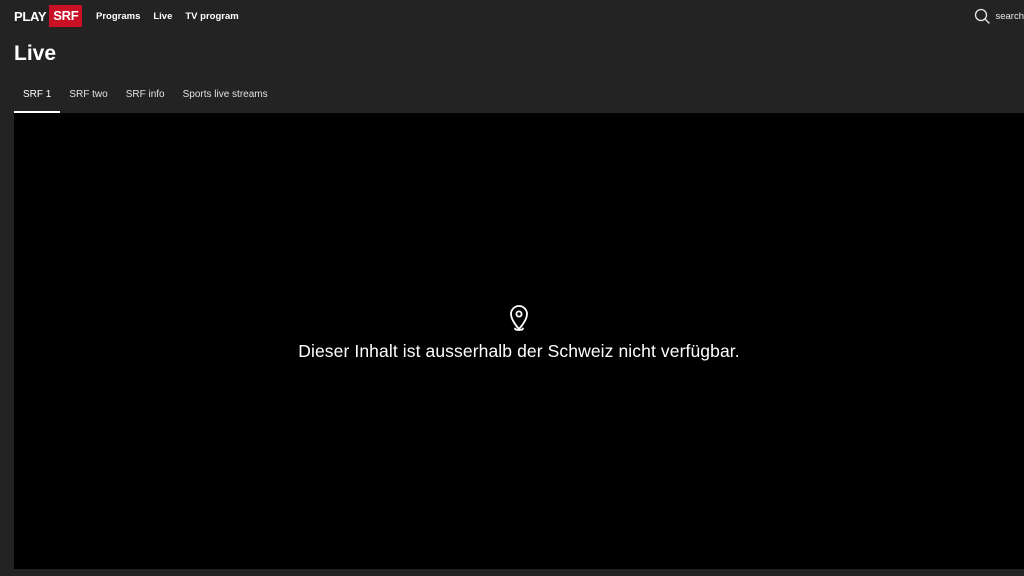 This screenshot has width=1024, height=576. Describe the element at coordinates (48, 16) in the screenshot. I see `play-srf-logo: PLAY SRF` at that location.